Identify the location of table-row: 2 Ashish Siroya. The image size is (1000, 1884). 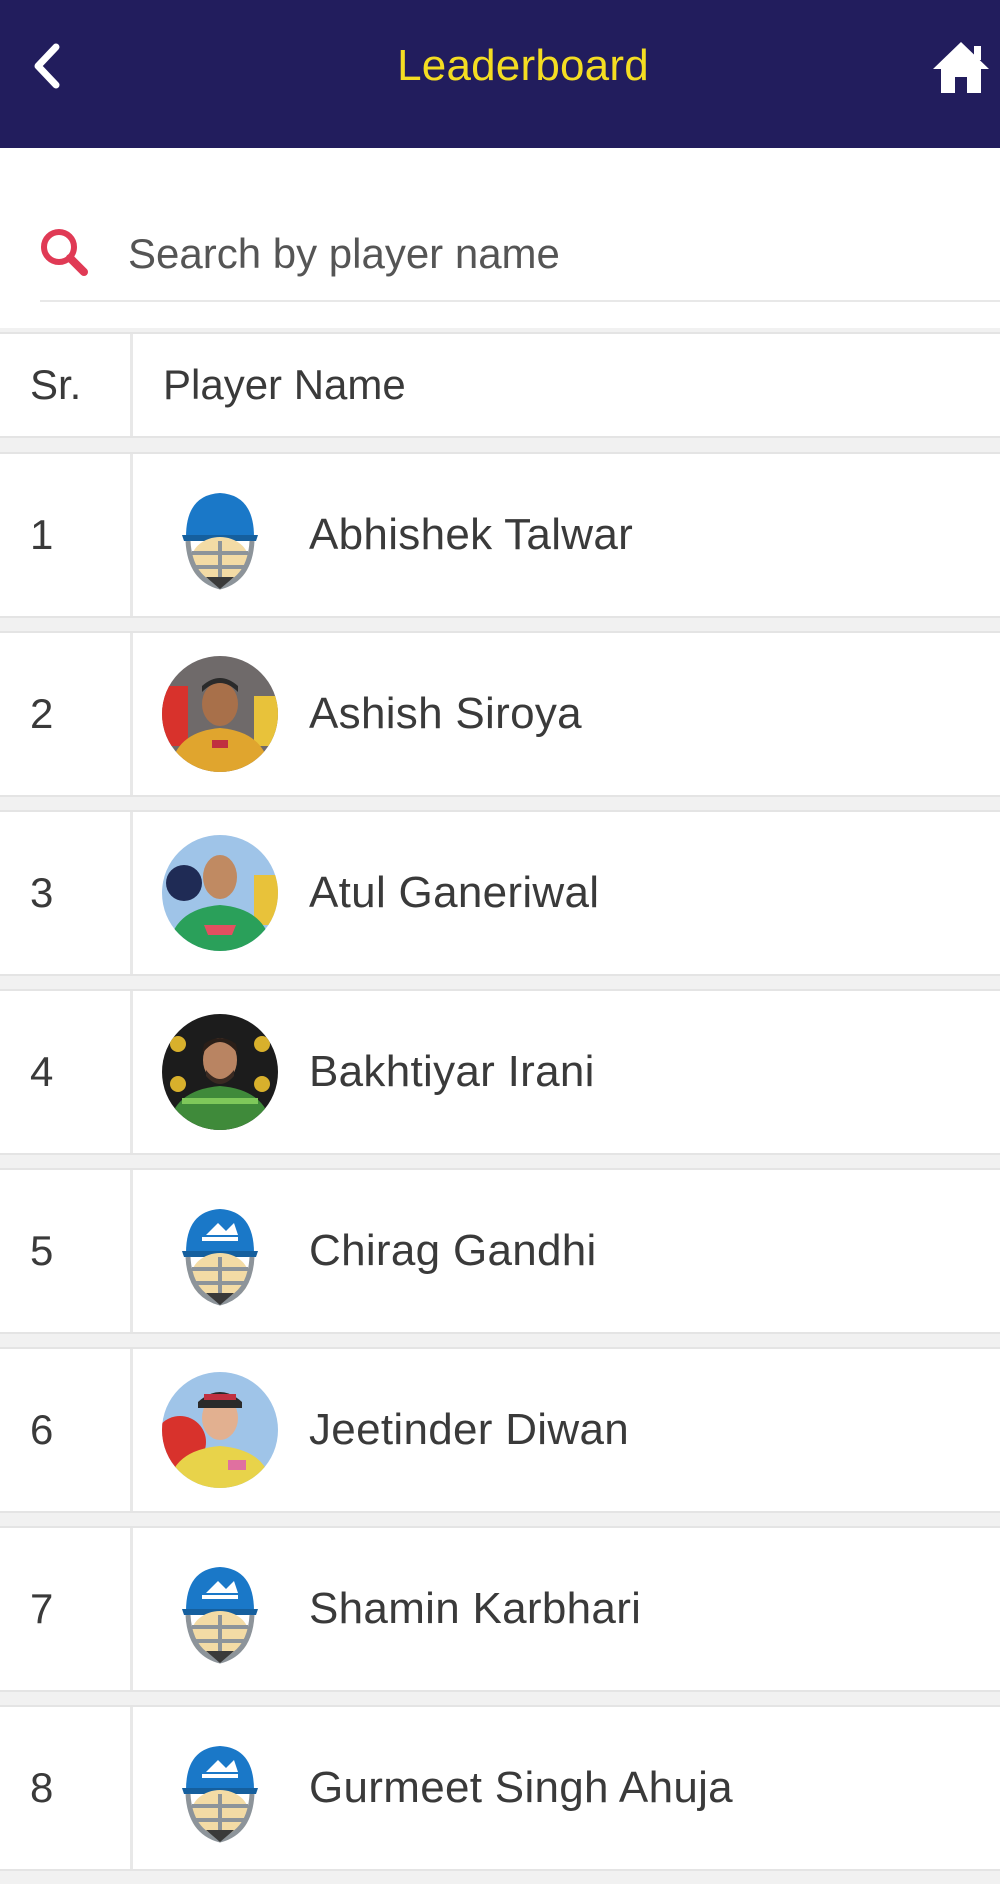
(500, 714).